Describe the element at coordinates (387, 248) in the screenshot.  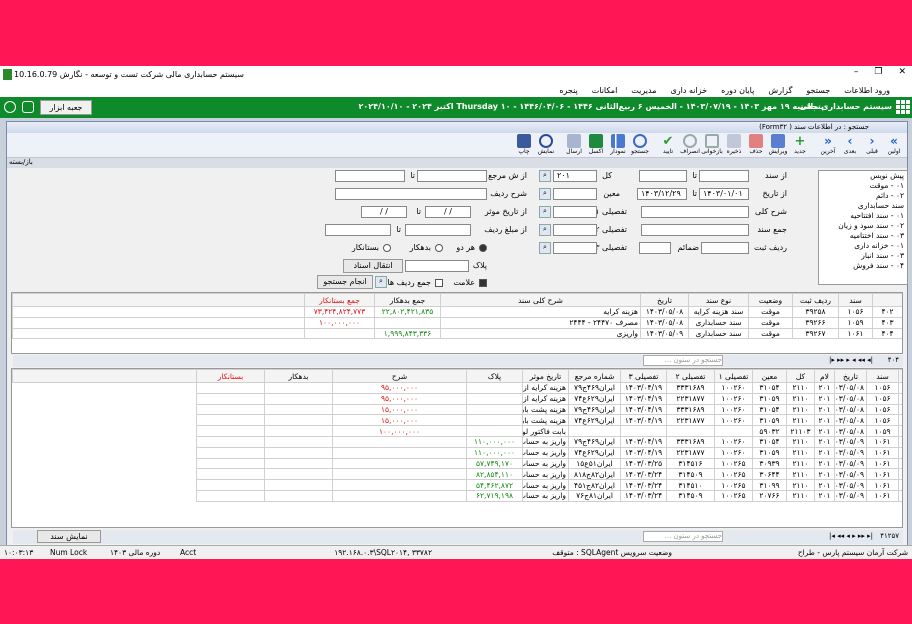
I see `radio-credit` at that location.